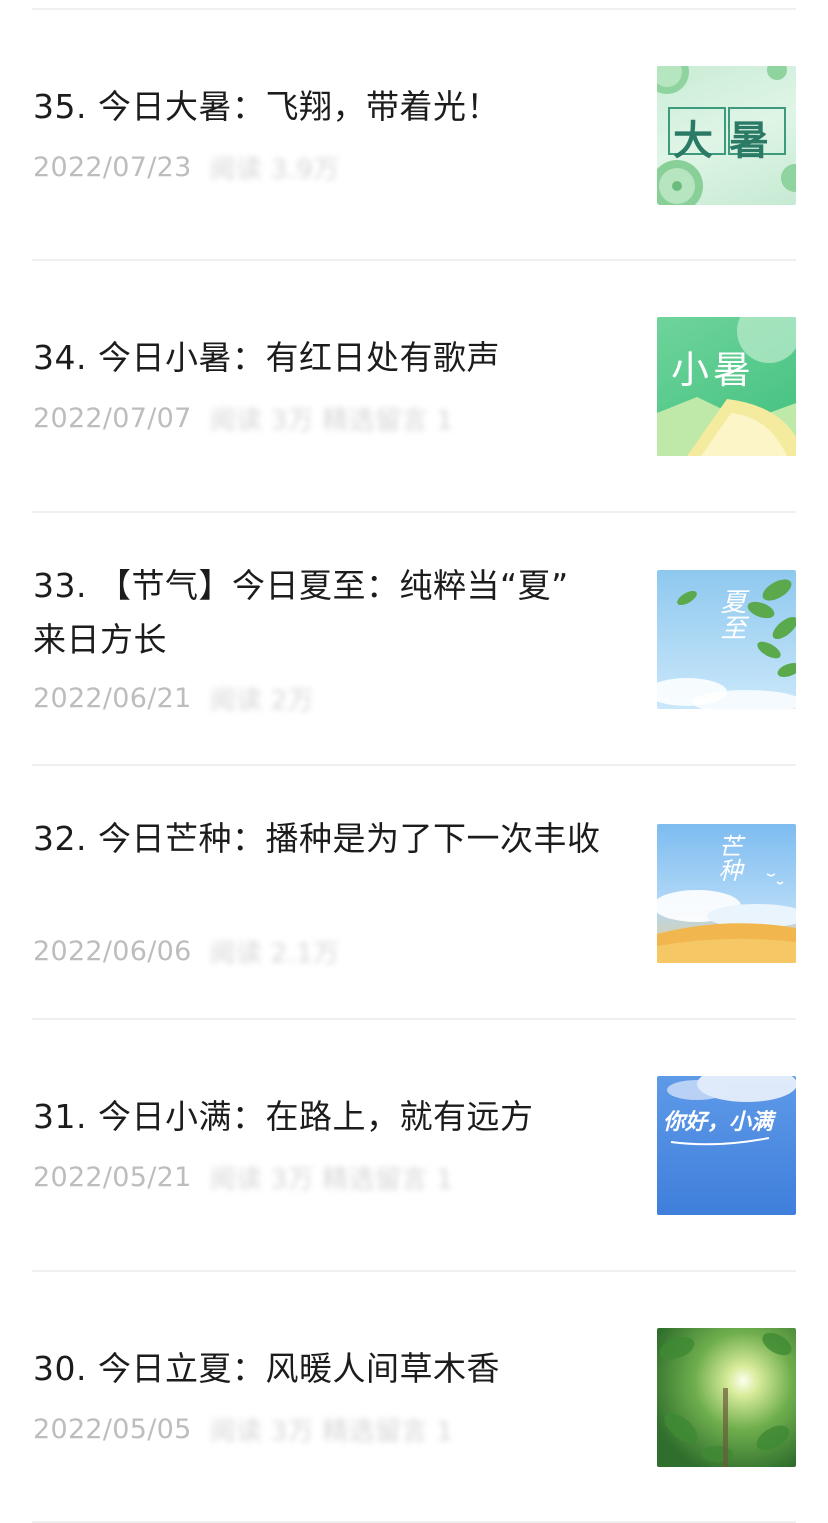 The height and width of the screenshot is (1523, 828). I want to click on thumbnail-xiaoshu: 小暑, so click(726, 386).